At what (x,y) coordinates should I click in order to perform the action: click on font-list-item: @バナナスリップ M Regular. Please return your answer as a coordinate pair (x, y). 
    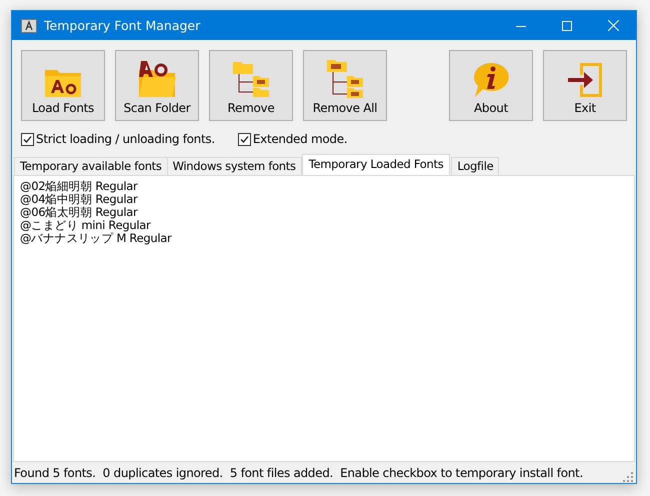
    Looking at the image, I should click on (96, 238).